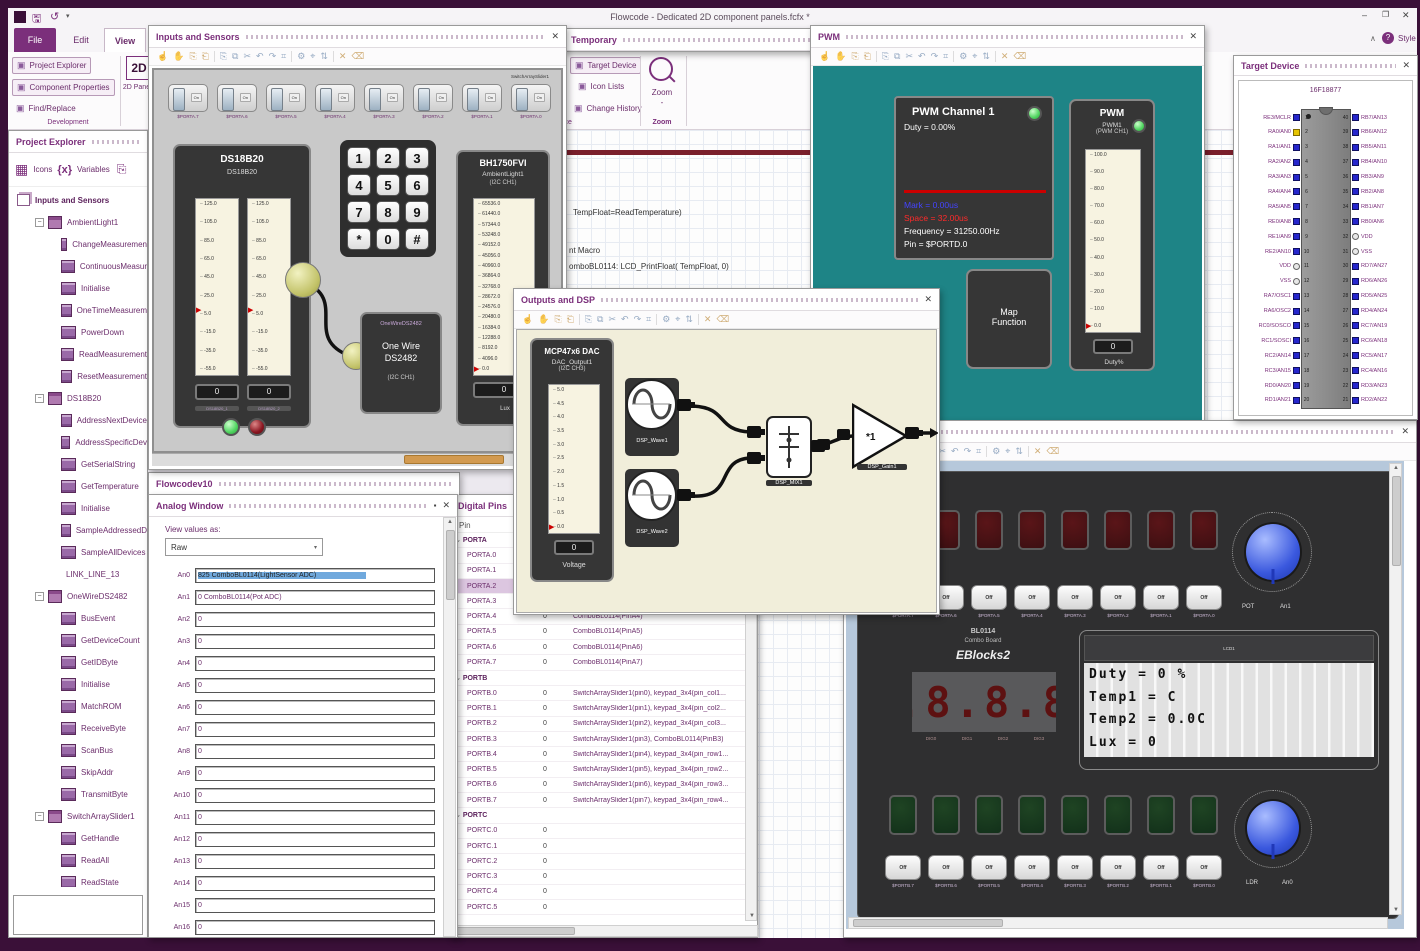 The width and height of the screenshot is (1420, 951). What do you see at coordinates (82, 794) in the screenshot?
I see `tree-item: −TransmitByte` at bounding box center [82, 794].